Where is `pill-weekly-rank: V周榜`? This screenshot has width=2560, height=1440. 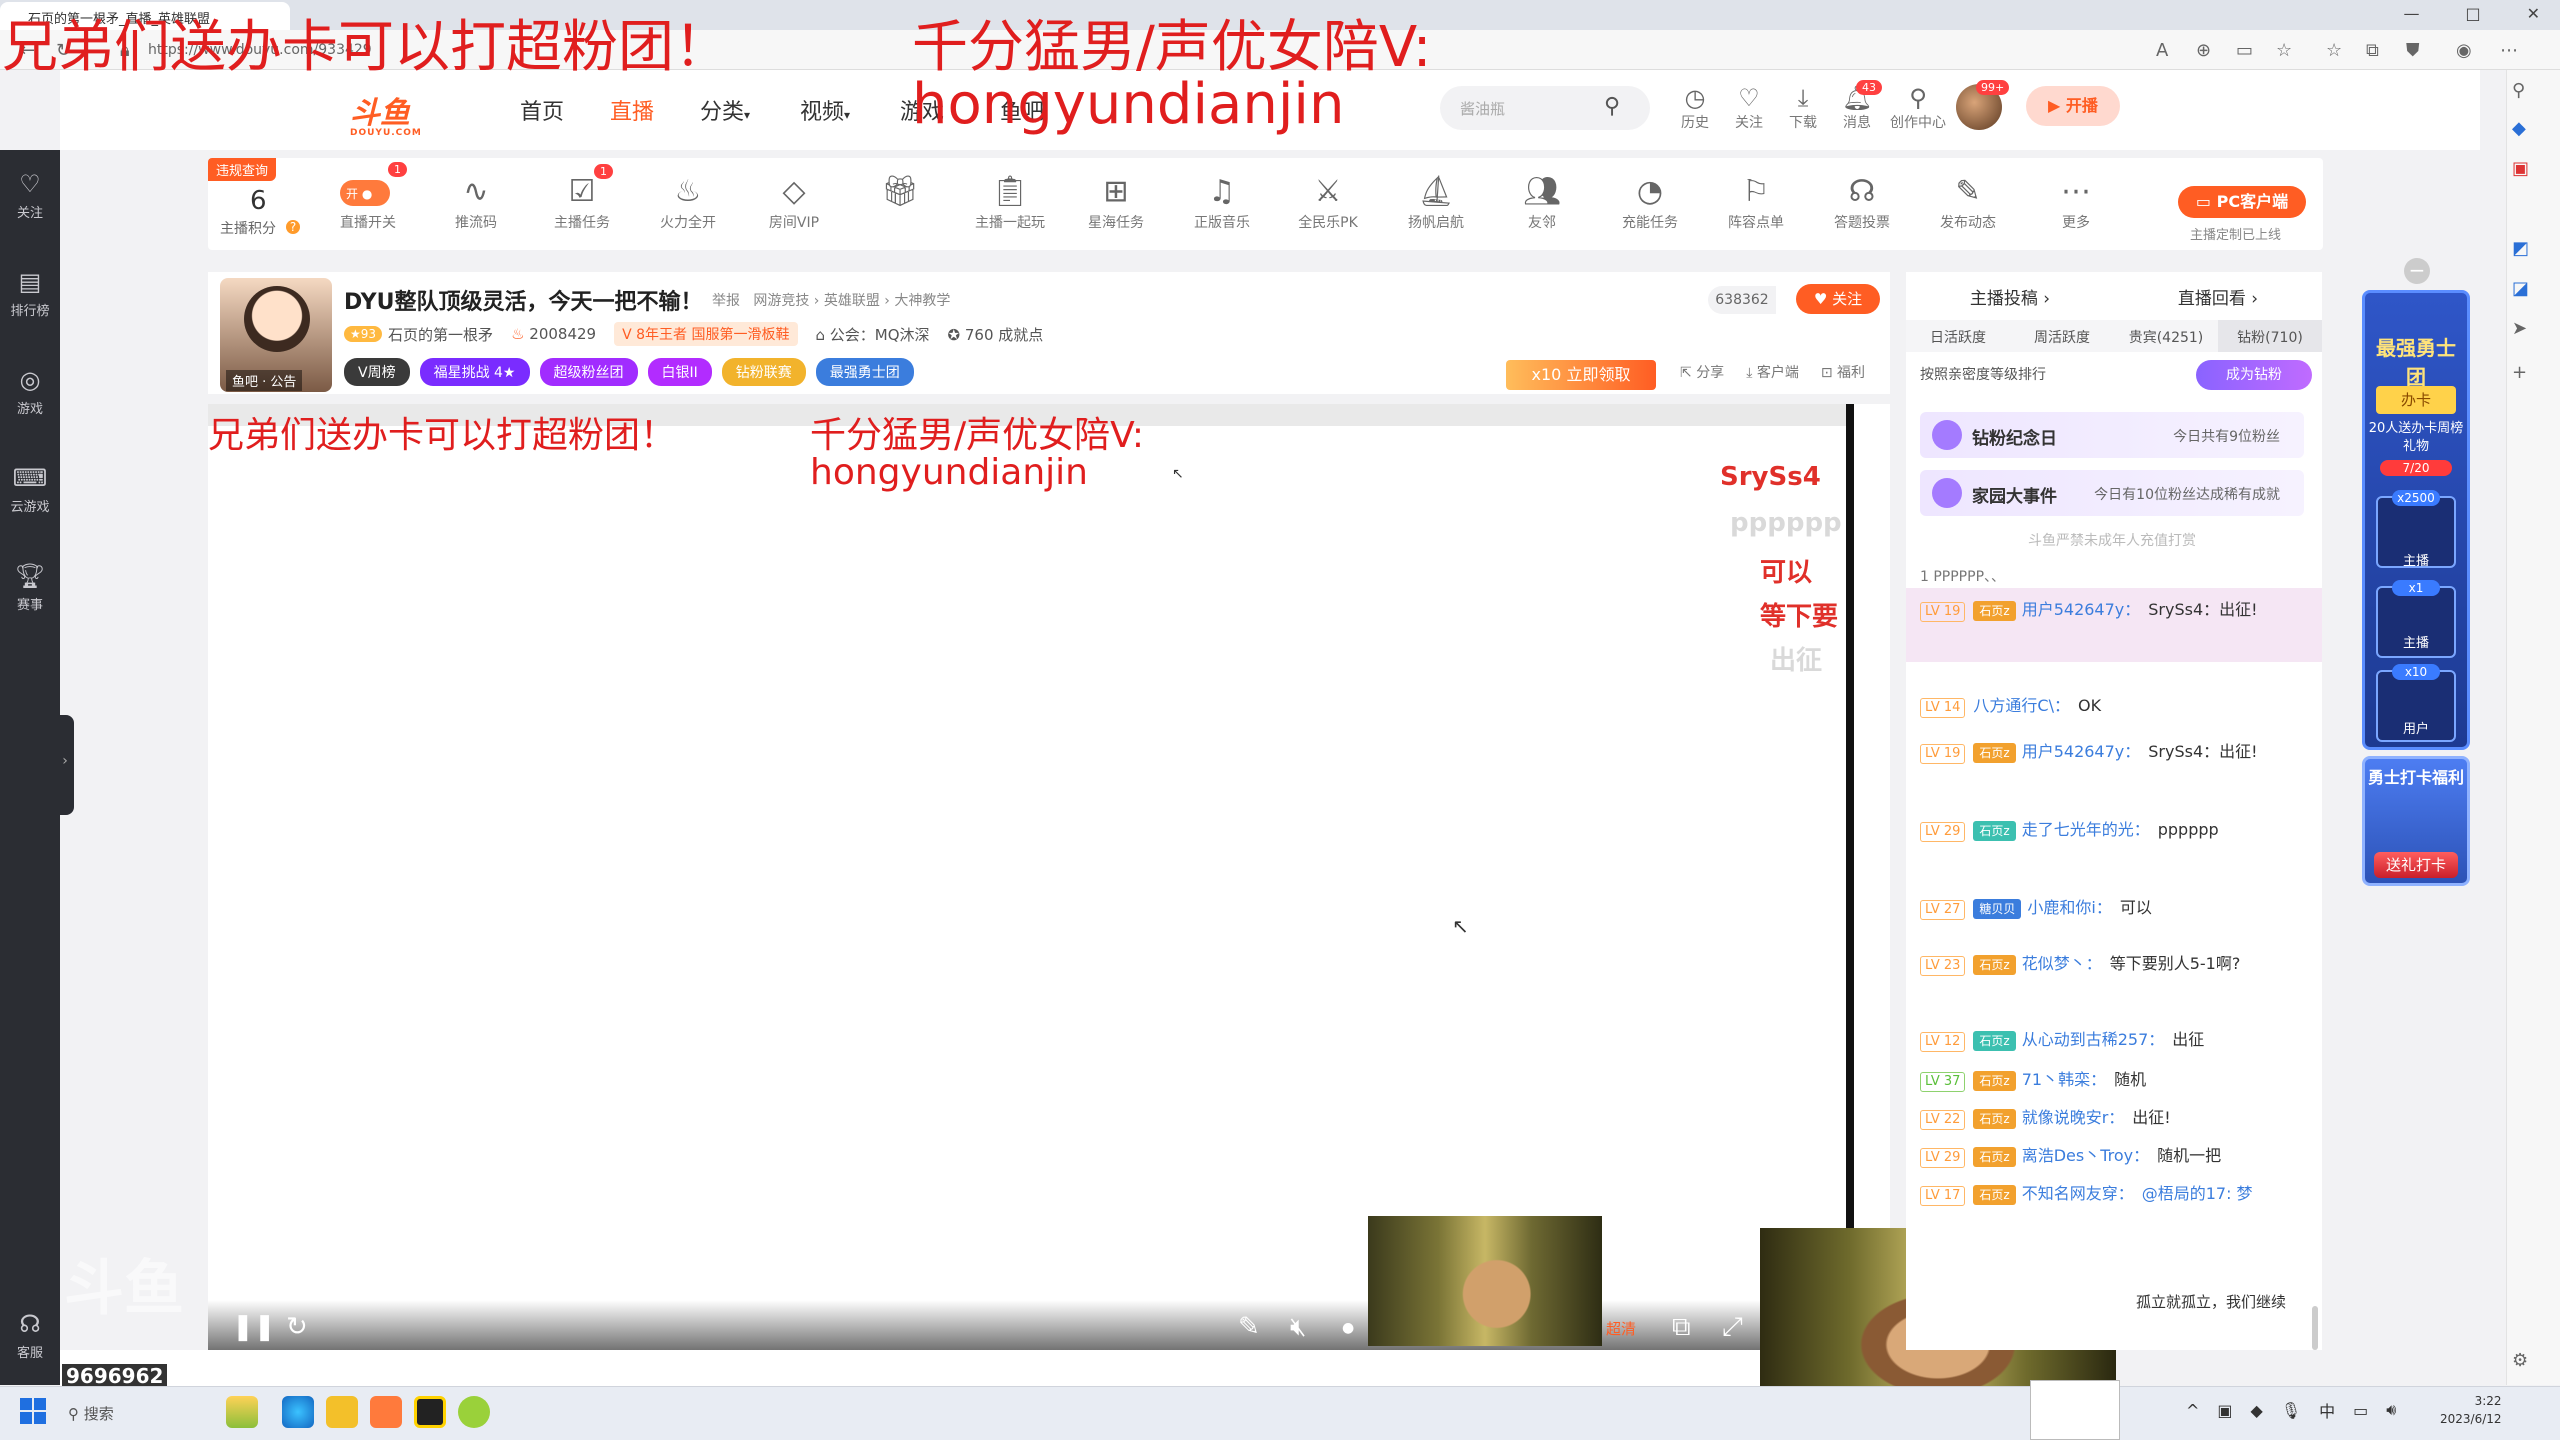 pill-weekly-rank: V周榜 is located at coordinates (377, 372).